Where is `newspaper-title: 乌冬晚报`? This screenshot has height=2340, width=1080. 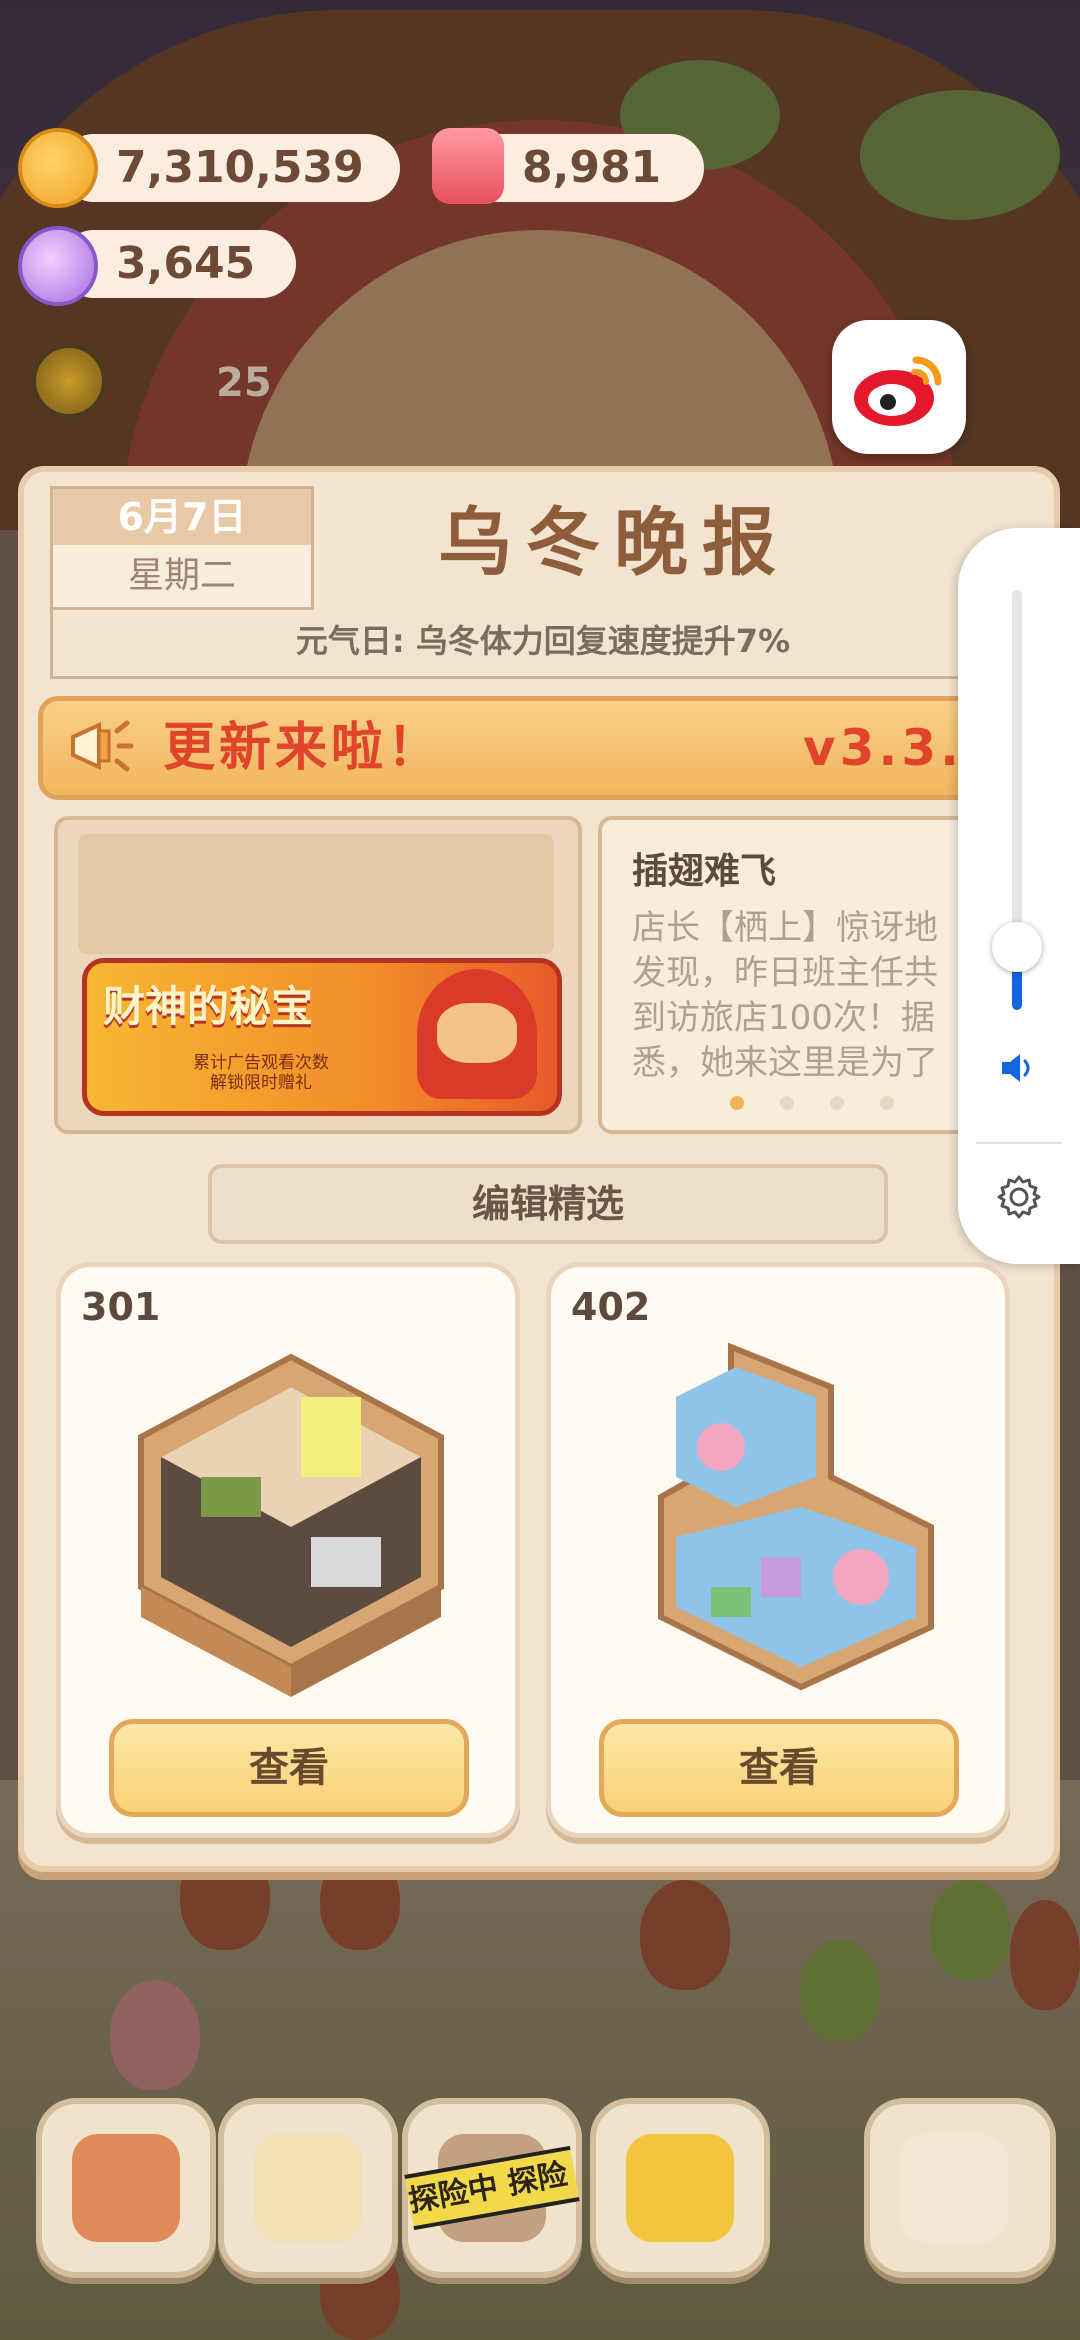 newspaper-title: 乌冬晚报 is located at coordinates (614, 543).